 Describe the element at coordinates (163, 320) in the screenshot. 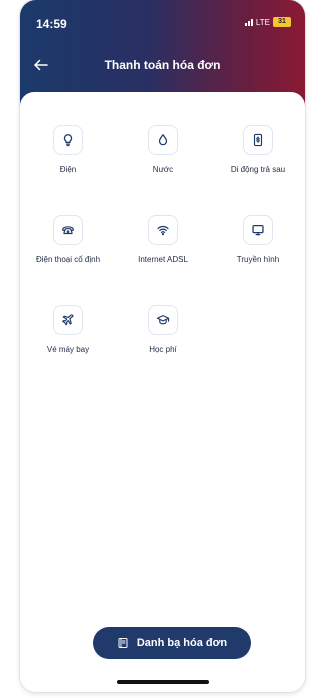

I see `graduation-cap-icon` at that location.